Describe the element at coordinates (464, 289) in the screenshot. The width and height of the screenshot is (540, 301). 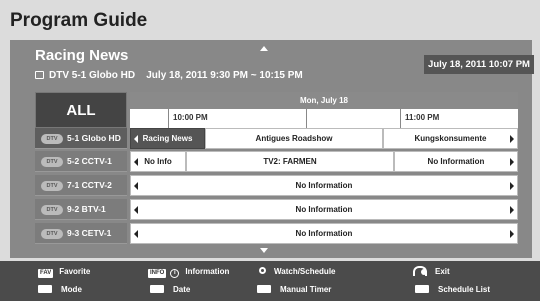
I see `schedule-list-label: Schedule List` at that location.